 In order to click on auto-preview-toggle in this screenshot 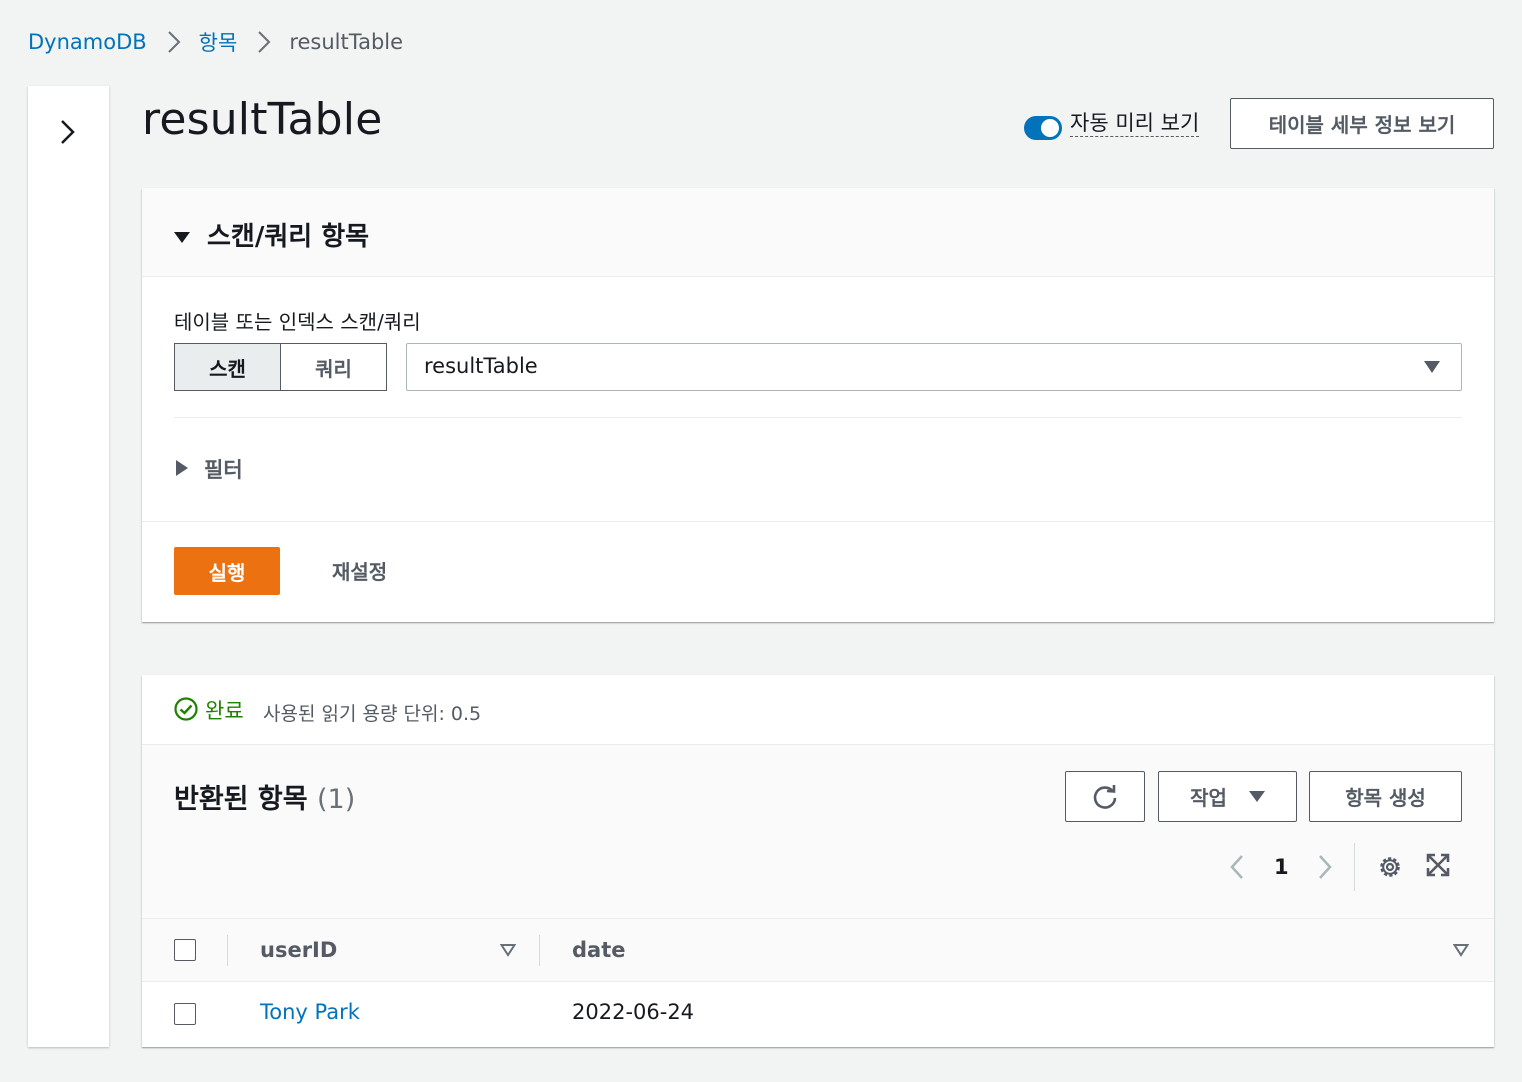, I will do `click(1043, 128)`.